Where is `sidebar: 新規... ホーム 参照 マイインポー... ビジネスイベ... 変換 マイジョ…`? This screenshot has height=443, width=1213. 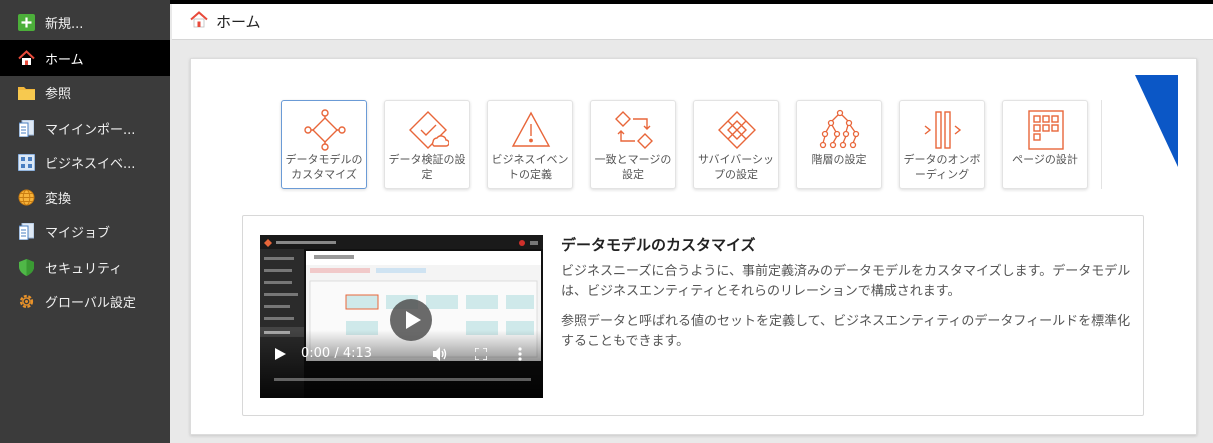 sidebar: 新規... ホーム 参照 マイインポー... ビジネスイベ... 変換 マイジョ… is located at coordinates (85, 221).